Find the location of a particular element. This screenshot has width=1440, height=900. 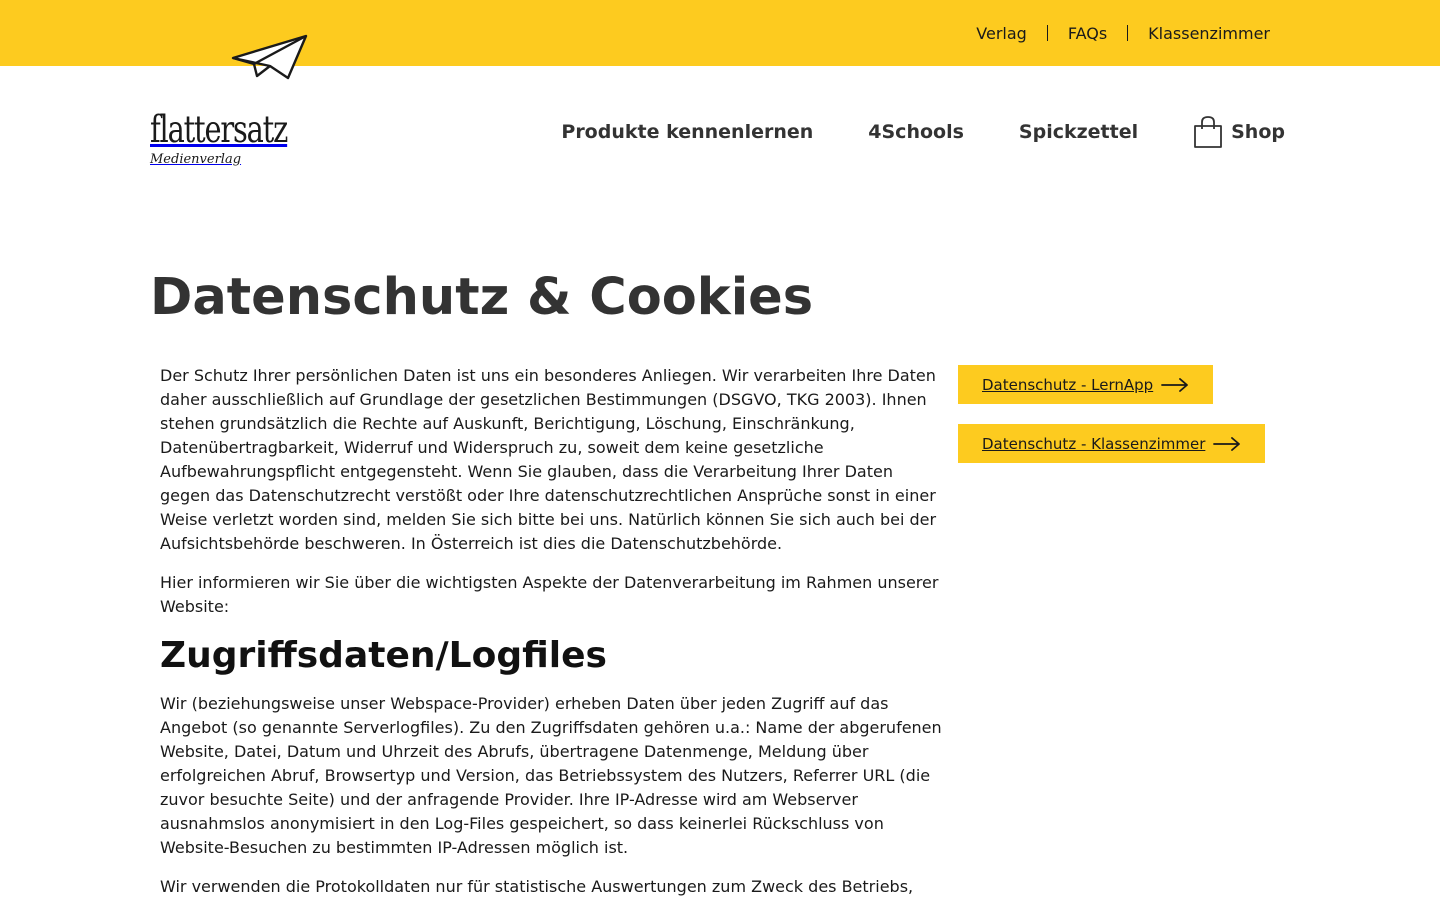

nav-spickzettel: Spickzettel is located at coordinates (1078, 132).